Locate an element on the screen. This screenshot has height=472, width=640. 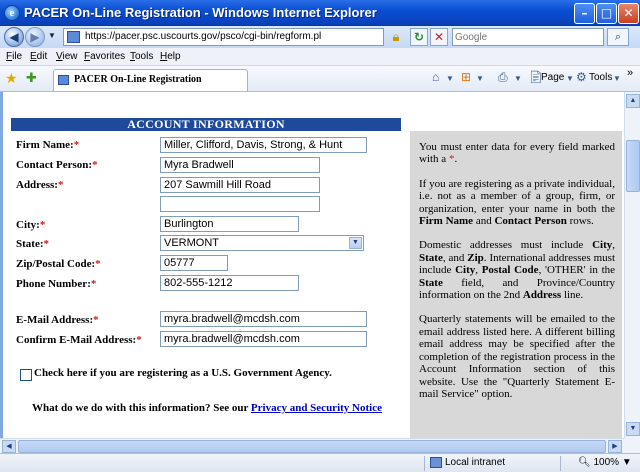
tools-dropdown-icon: ▼ is located at coordinates (617, 78).